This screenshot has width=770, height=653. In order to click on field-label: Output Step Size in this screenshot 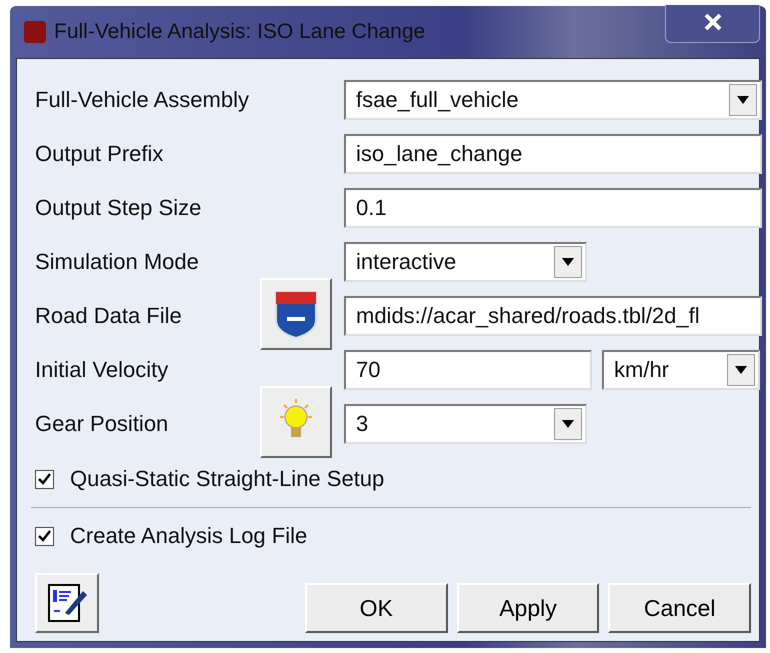, I will do `click(118, 208)`.